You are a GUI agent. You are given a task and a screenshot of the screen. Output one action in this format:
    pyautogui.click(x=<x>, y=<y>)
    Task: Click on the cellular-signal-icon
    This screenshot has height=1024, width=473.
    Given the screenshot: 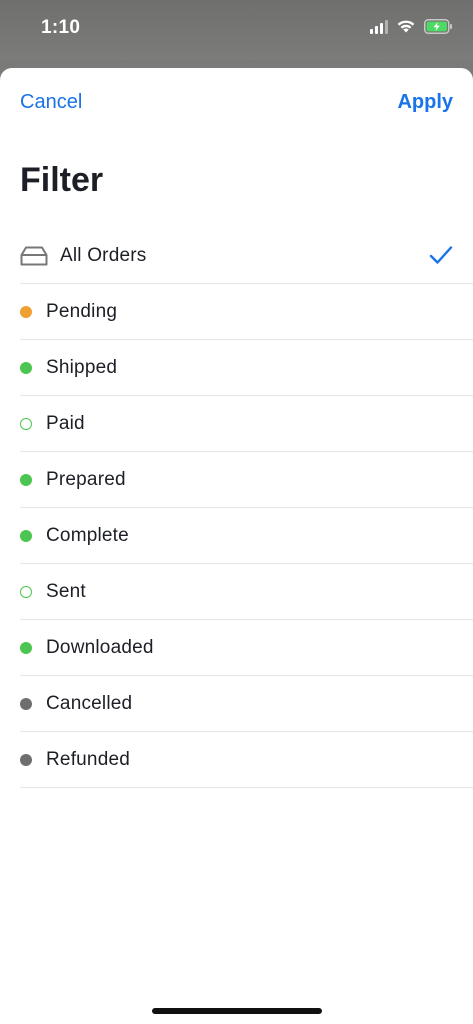 What is the action you would take?
    pyautogui.click(x=379, y=26)
    